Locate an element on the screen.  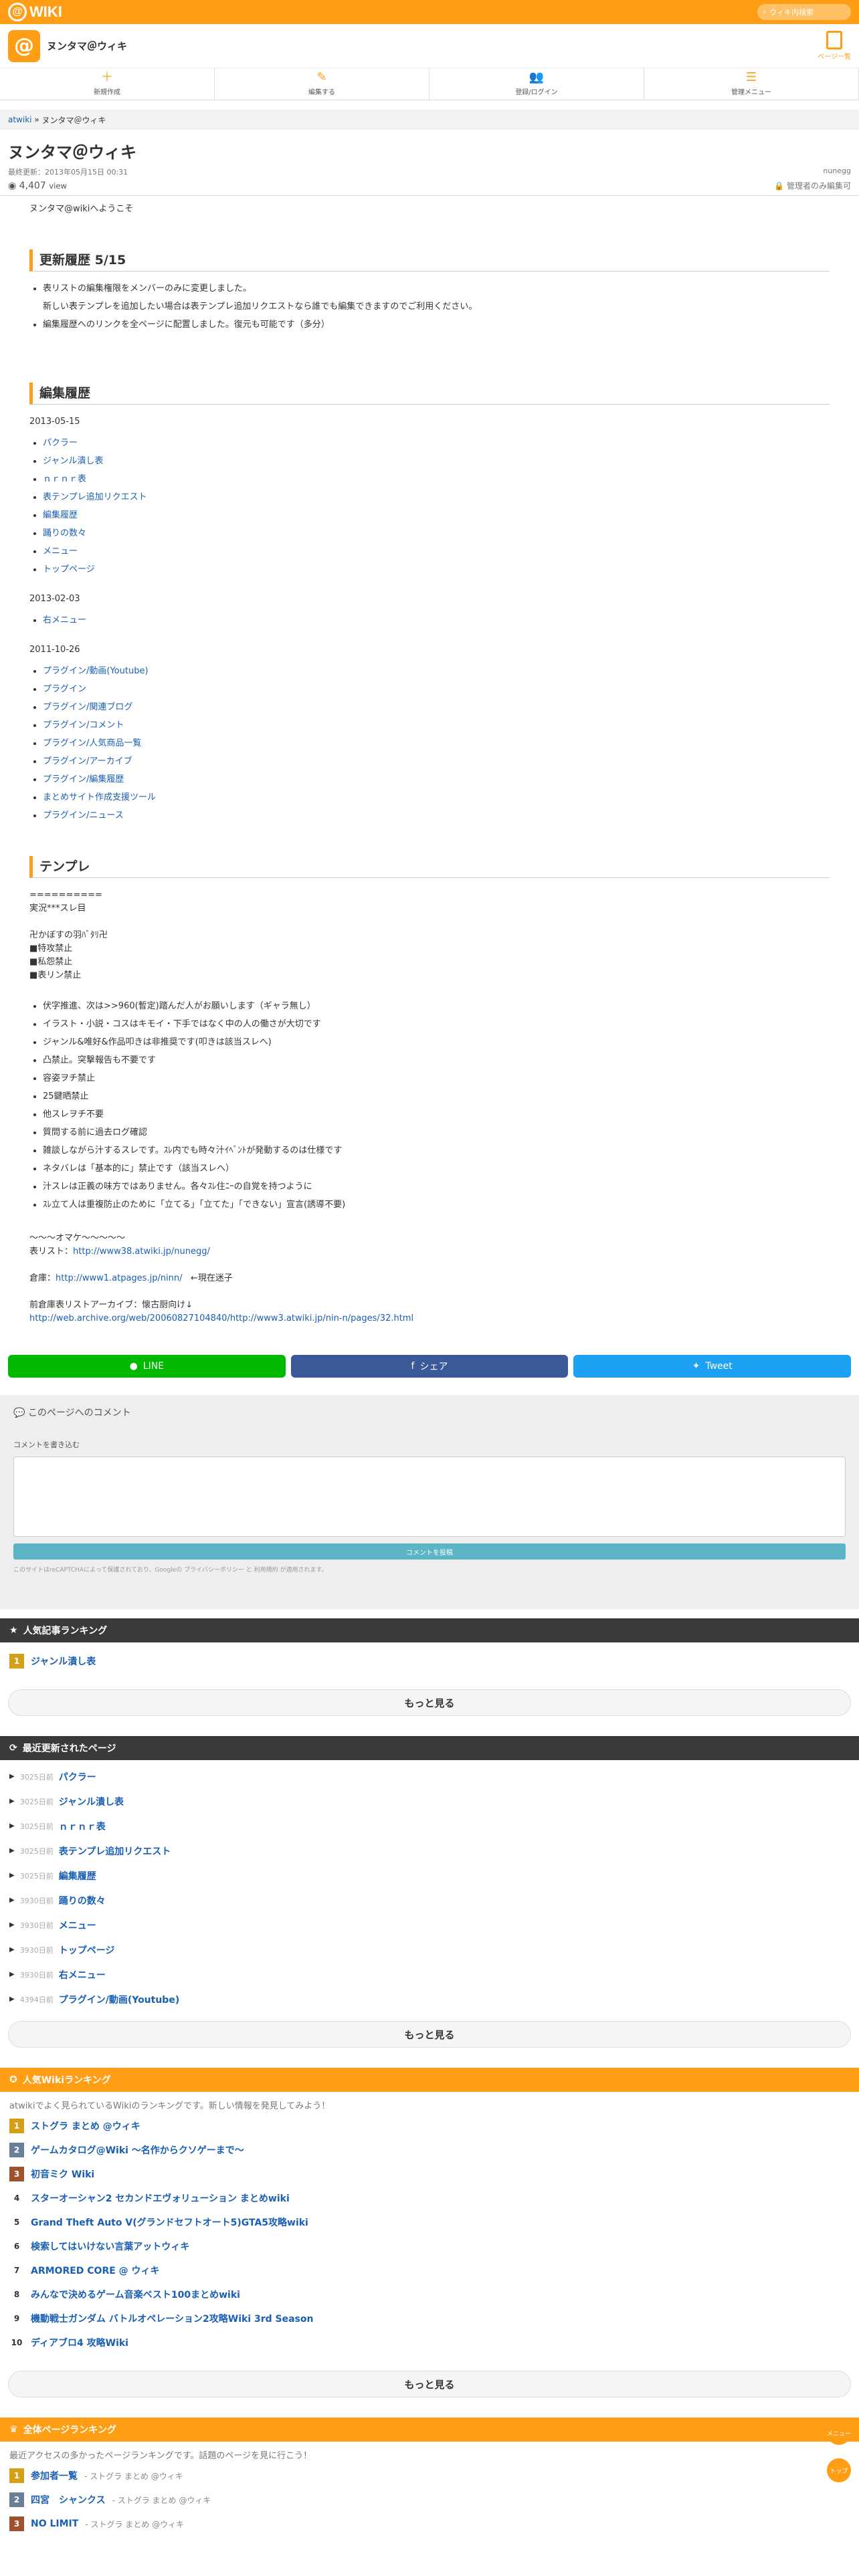
heading-update-history: 更新履歴 5/15 is located at coordinates (429, 260).